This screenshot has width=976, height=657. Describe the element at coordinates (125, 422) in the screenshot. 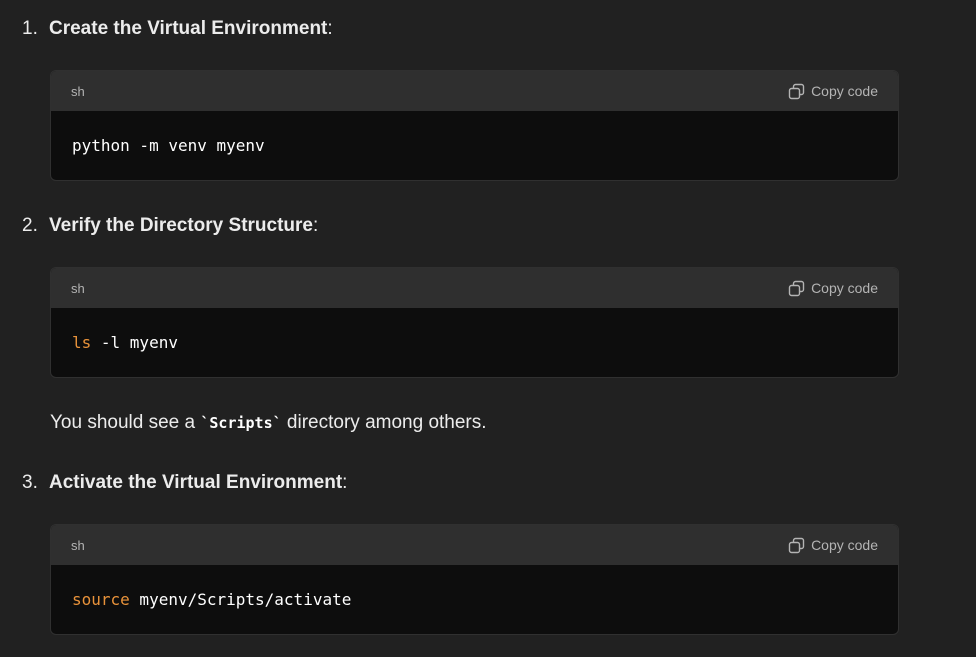

I see `note-text-before: You should see a` at that location.